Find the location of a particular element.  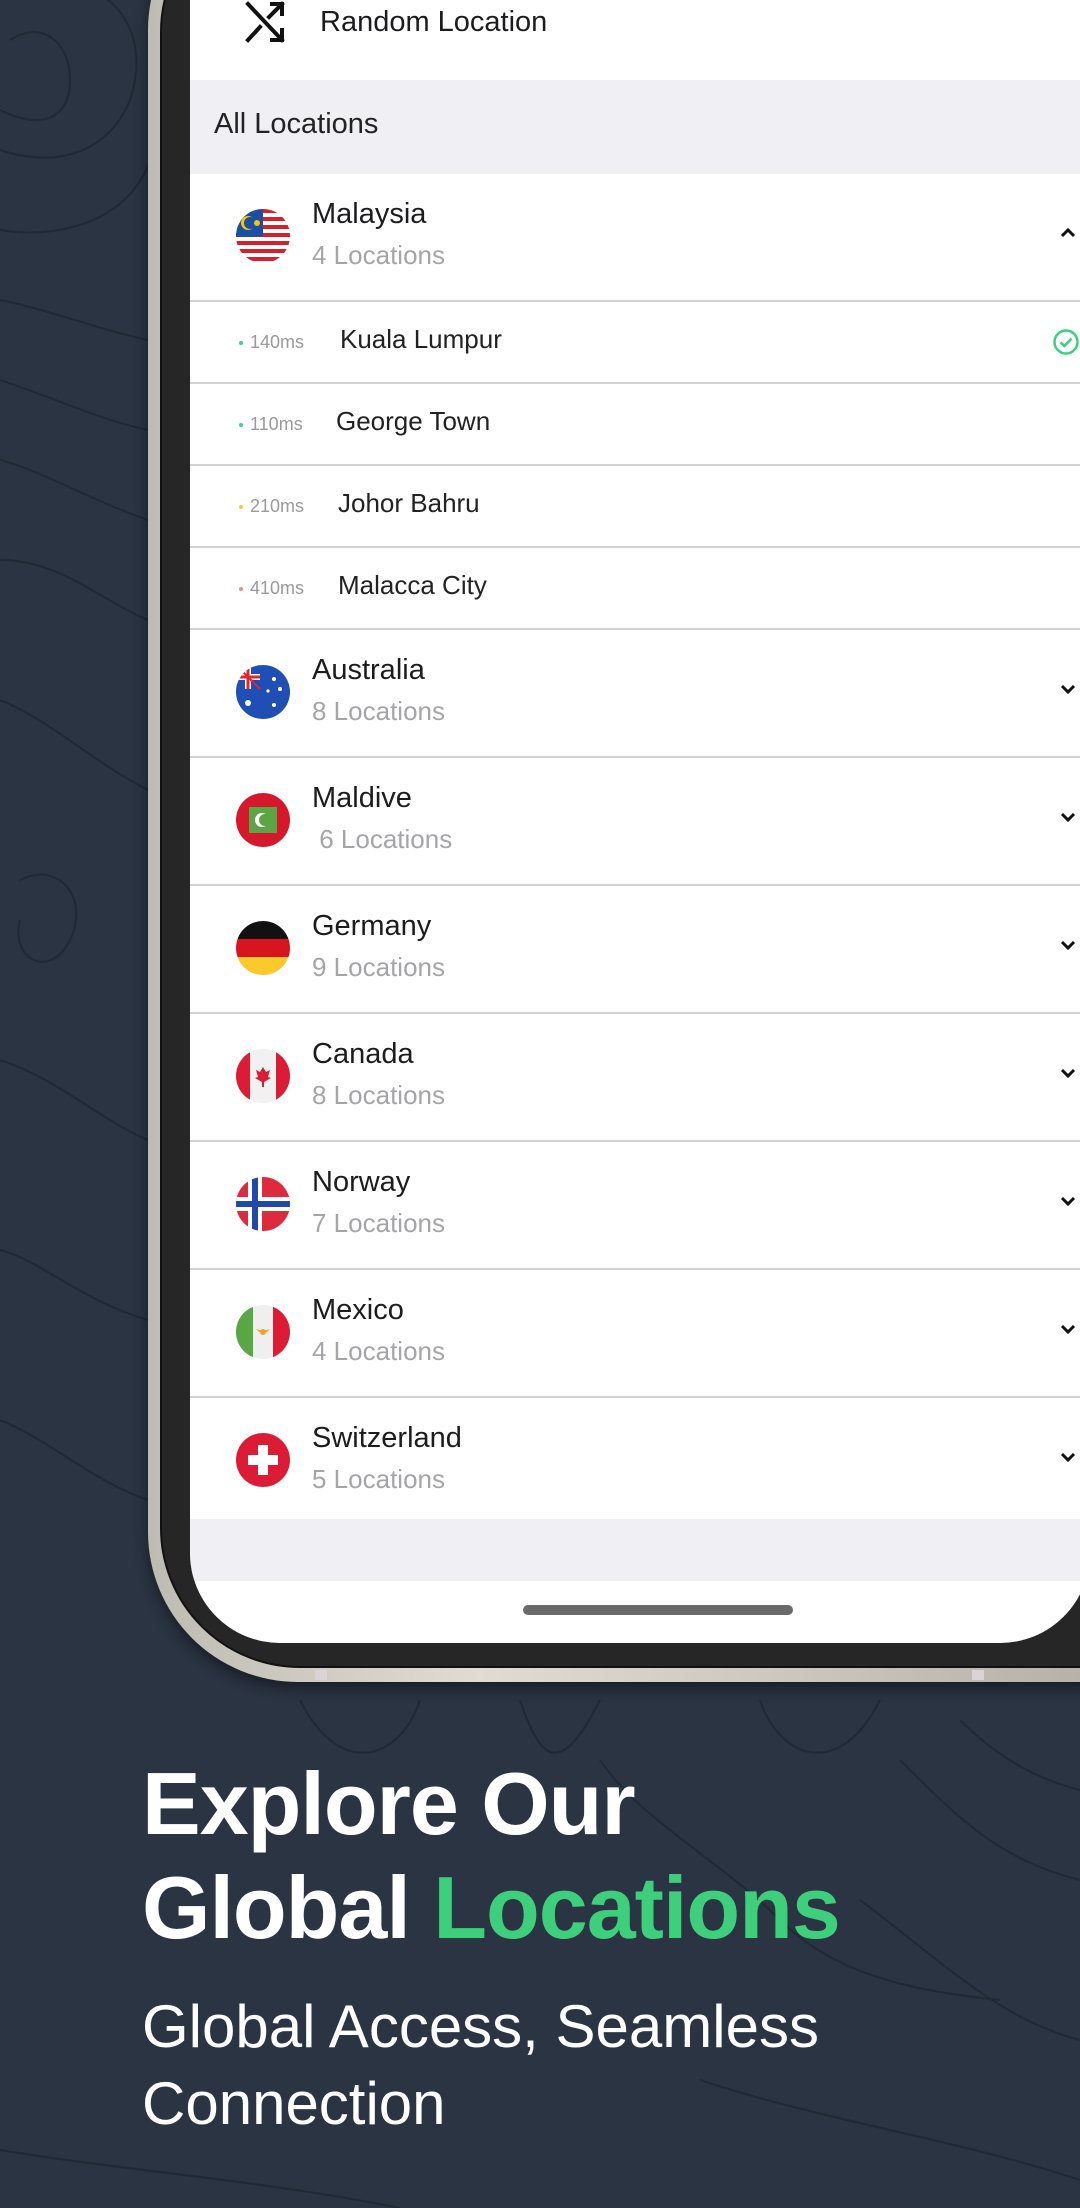

marketing-headline: Explore Our Global Locations is located at coordinates (491, 1856).